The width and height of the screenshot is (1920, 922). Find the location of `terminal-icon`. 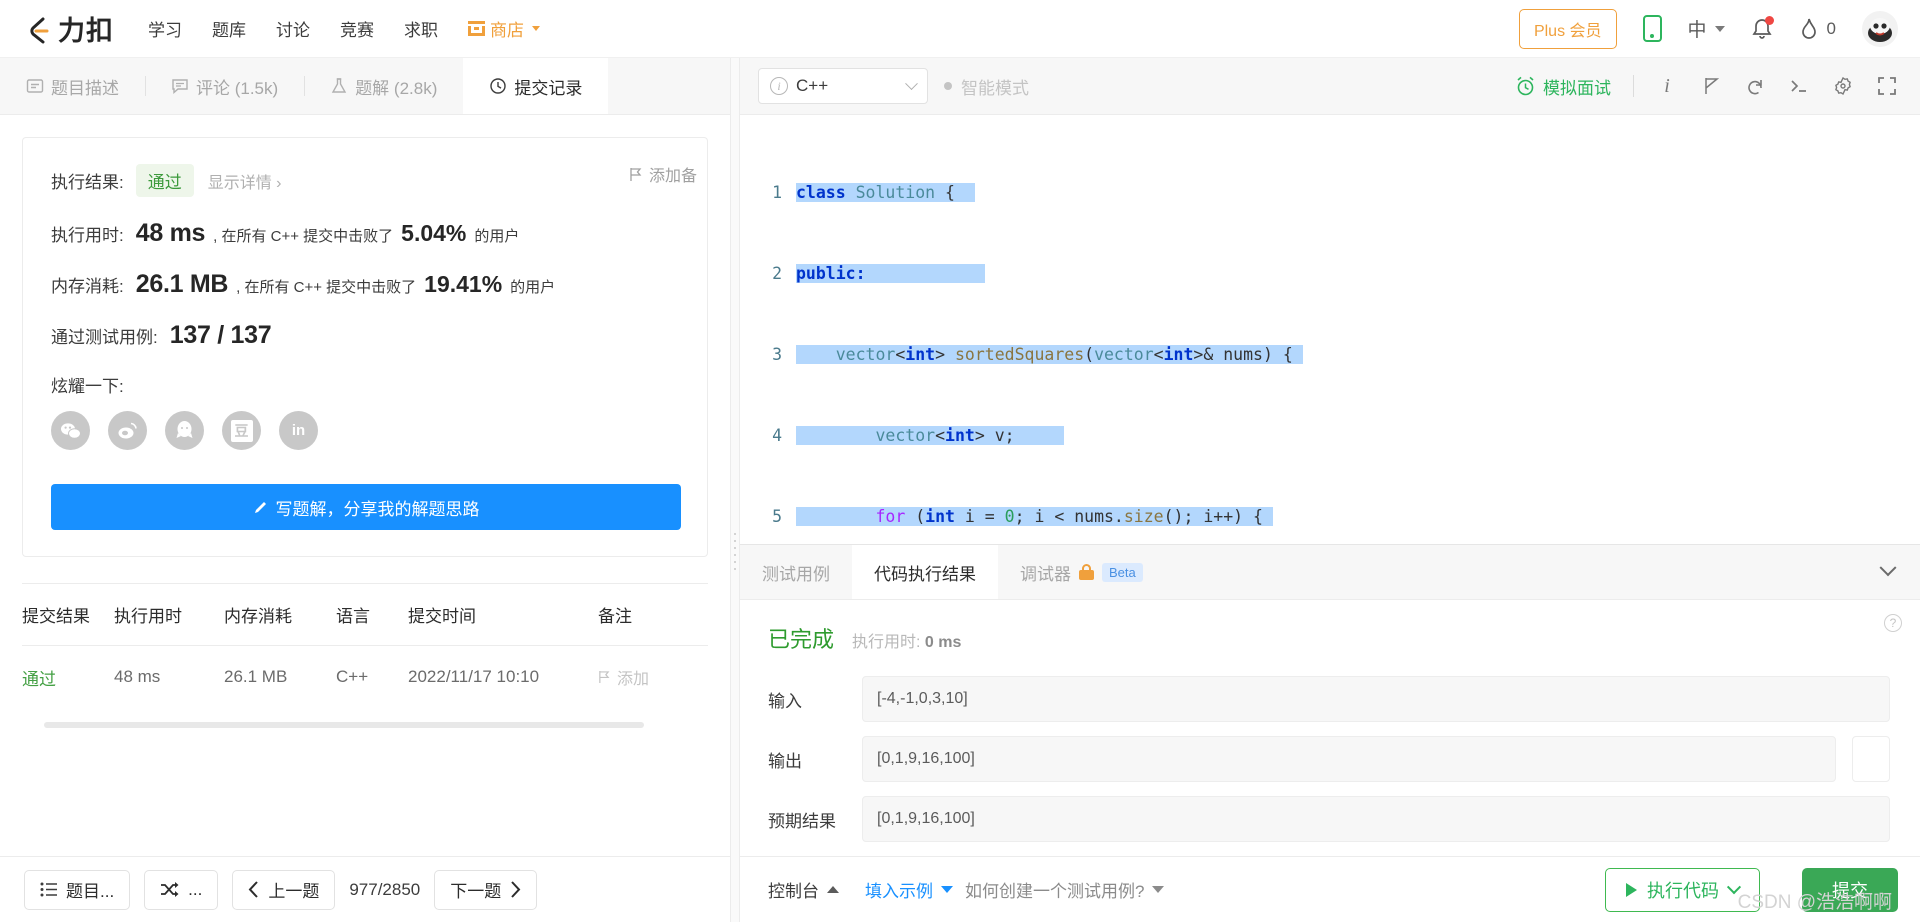

terminal-icon is located at coordinates (1799, 86).